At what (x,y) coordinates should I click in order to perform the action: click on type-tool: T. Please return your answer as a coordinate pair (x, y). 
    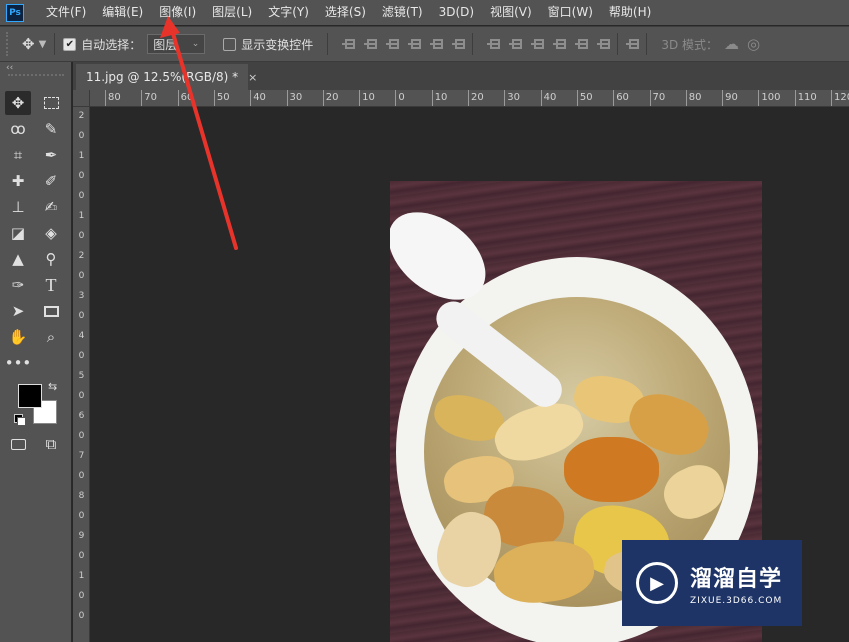
    Looking at the image, I should click on (51, 285).